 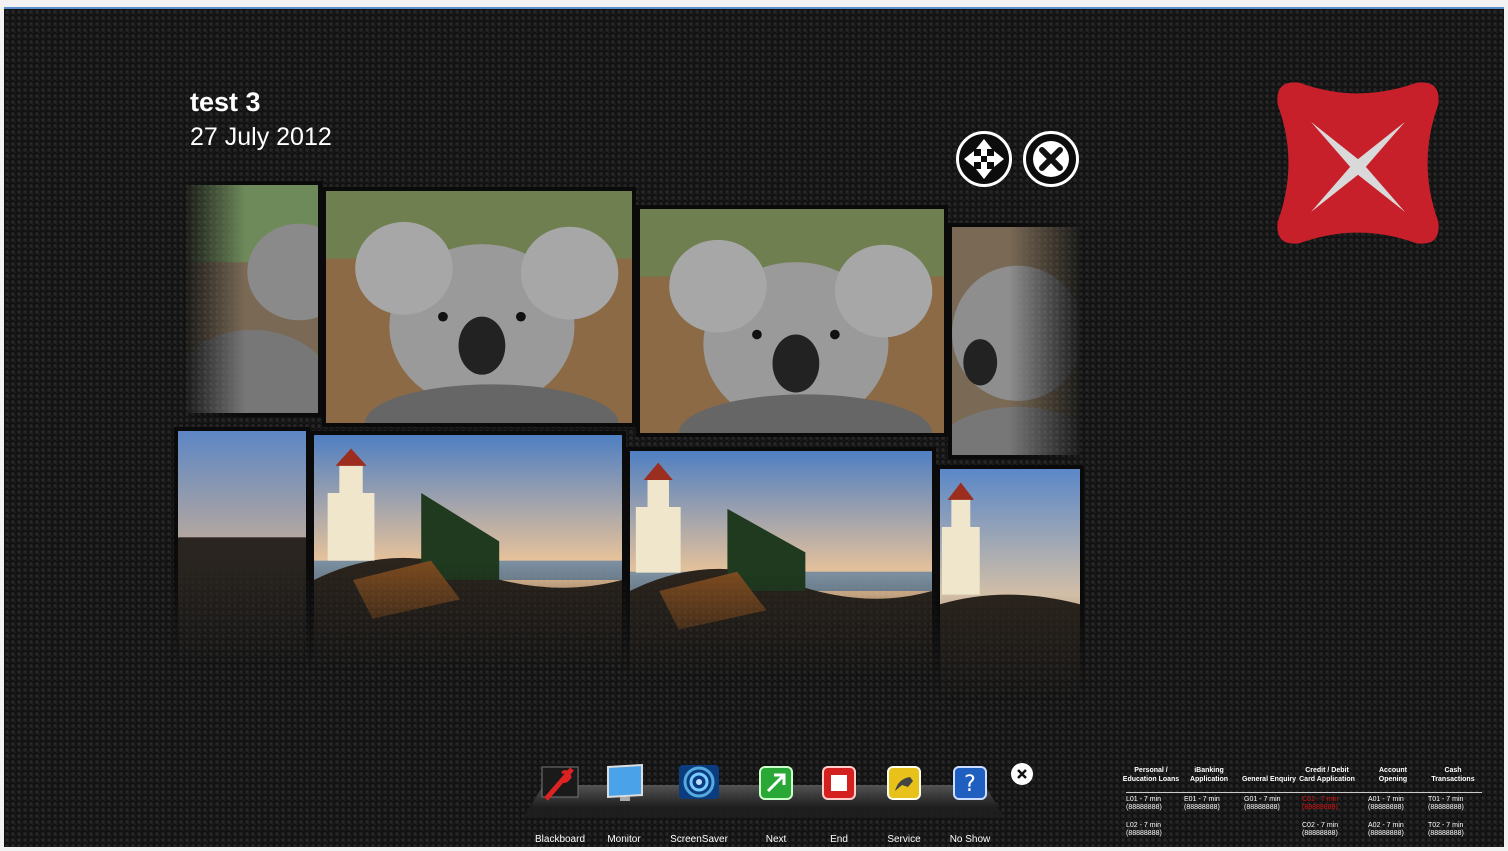 What do you see at coordinates (839, 839) in the screenshot?
I see `dock-label: End` at bounding box center [839, 839].